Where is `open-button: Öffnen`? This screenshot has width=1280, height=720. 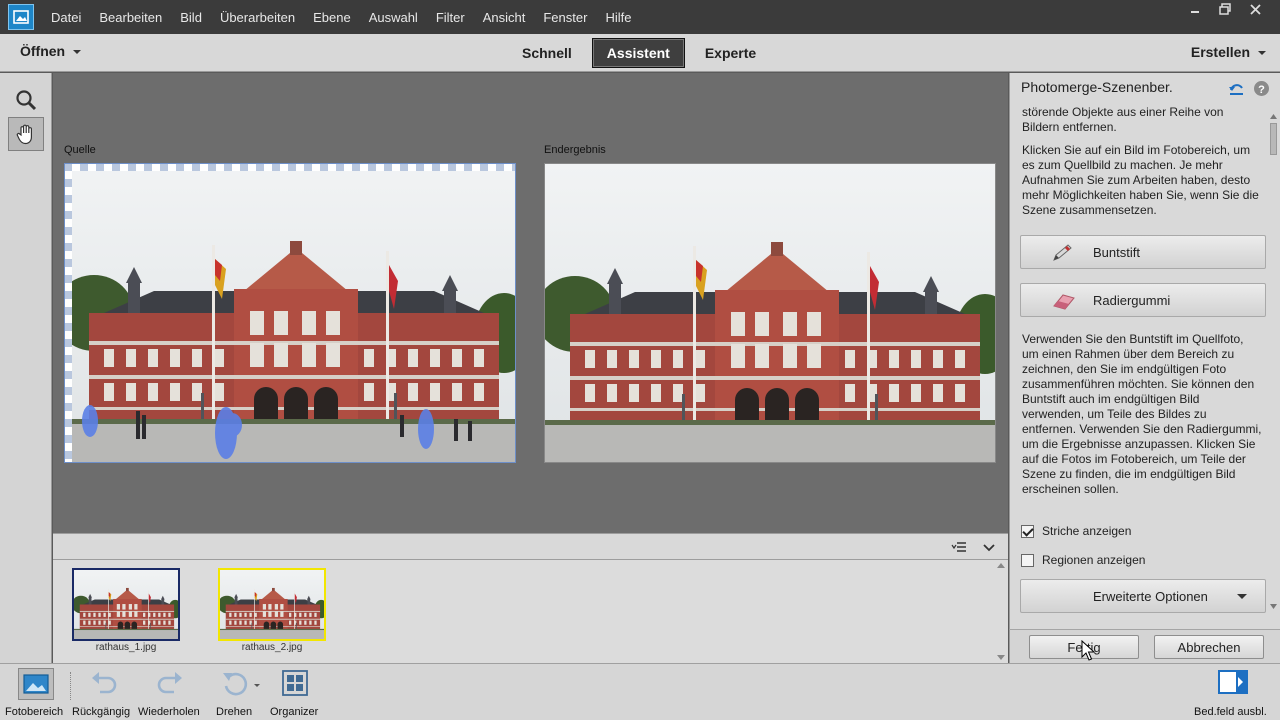
open-button: Öffnen is located at coordinates (51, 51).